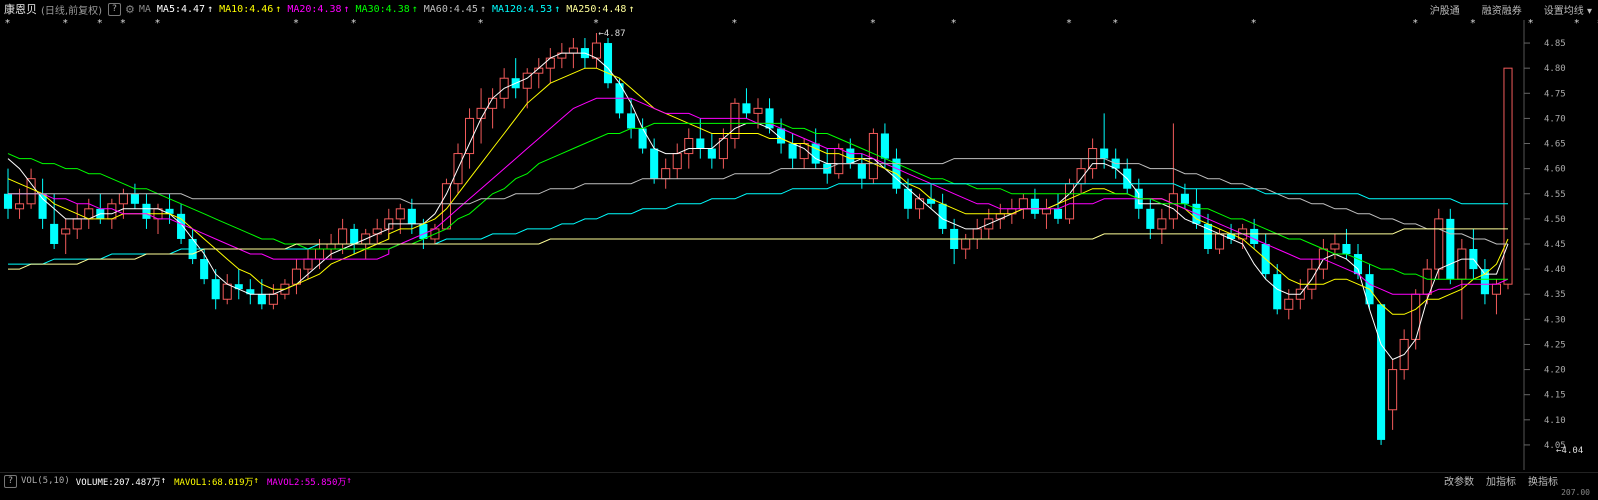 This screenshot has height=500, width=1598. Describe the element at coordinates (1555, 69) in the screenshot. I see `price-tick-label: 4.80` at that location.